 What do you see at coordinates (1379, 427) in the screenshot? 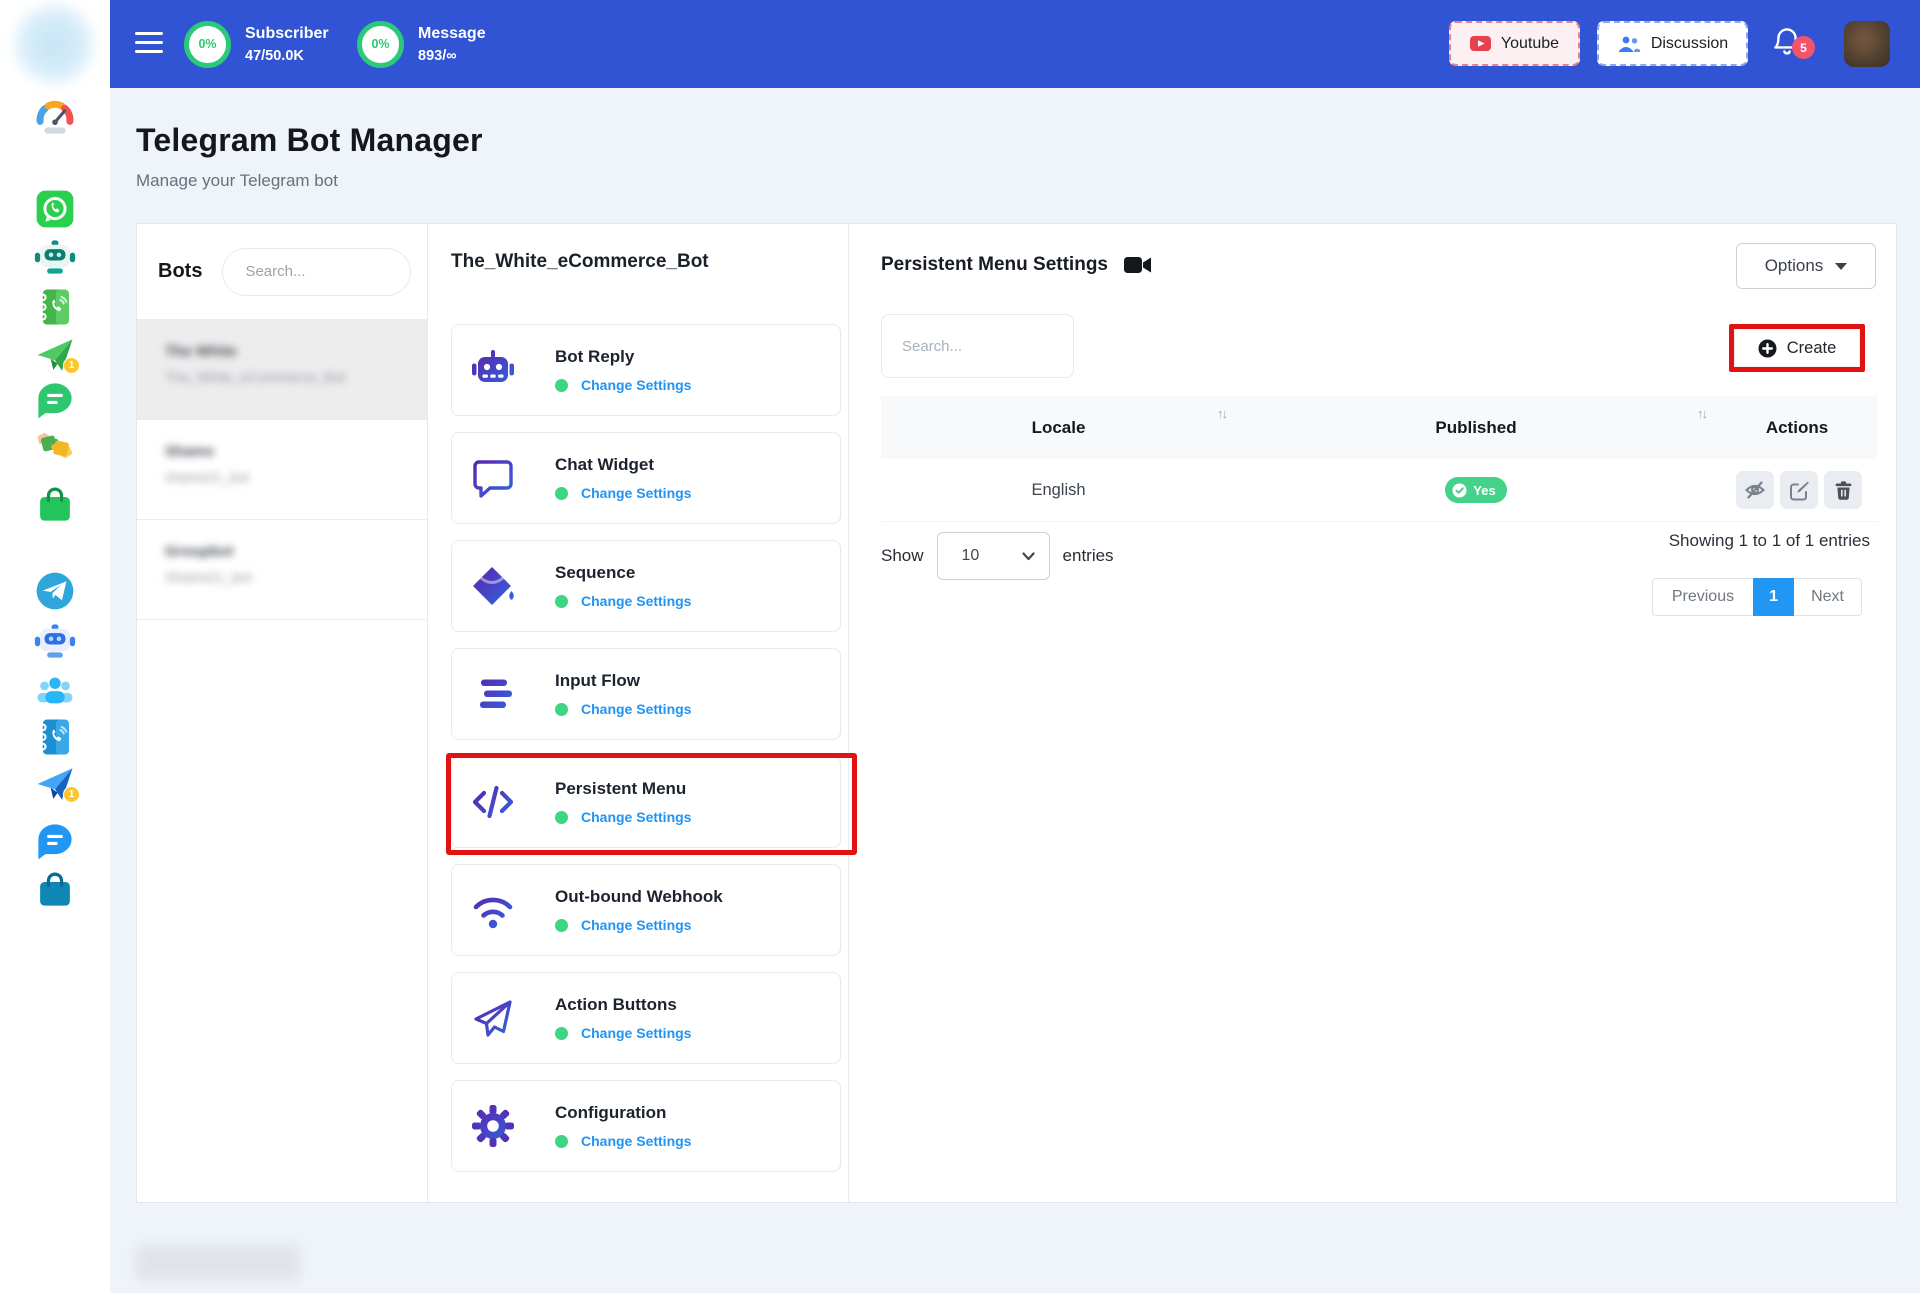
I see `table-header-row: Locale ↑↓ Published ↑↓ Actions` at bounding box center [1379, 427].